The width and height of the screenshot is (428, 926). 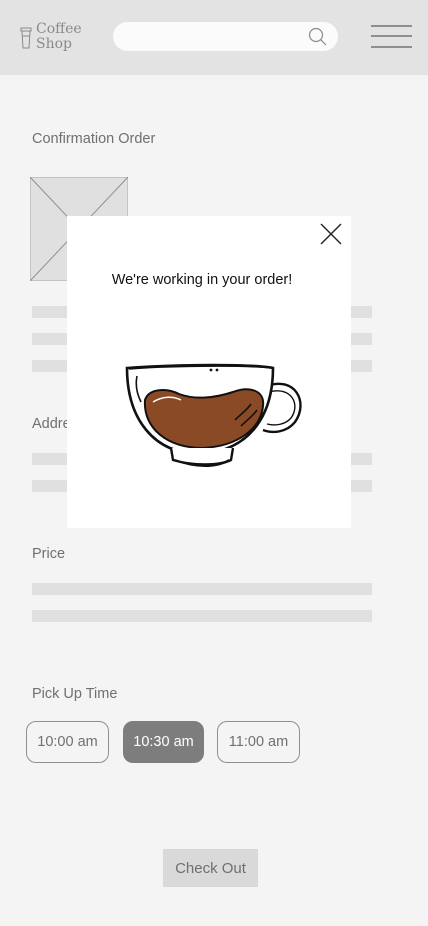 I want to click on logo: Coffee Shop, so click(x=51, y=37).